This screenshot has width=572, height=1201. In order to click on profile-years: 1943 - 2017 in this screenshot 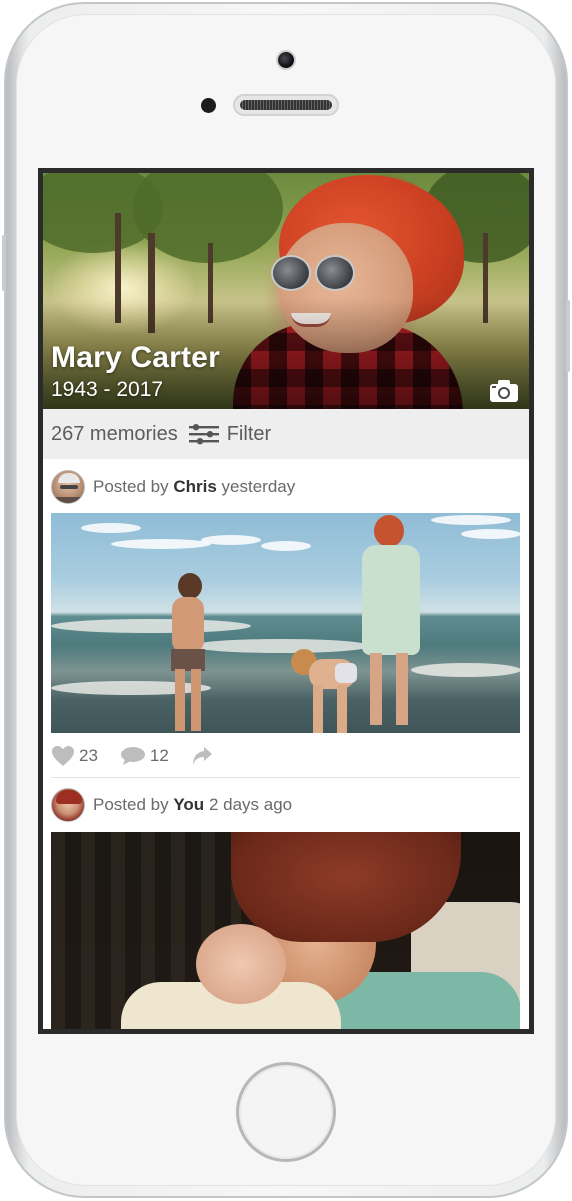, I will do `click(107, 389)`.